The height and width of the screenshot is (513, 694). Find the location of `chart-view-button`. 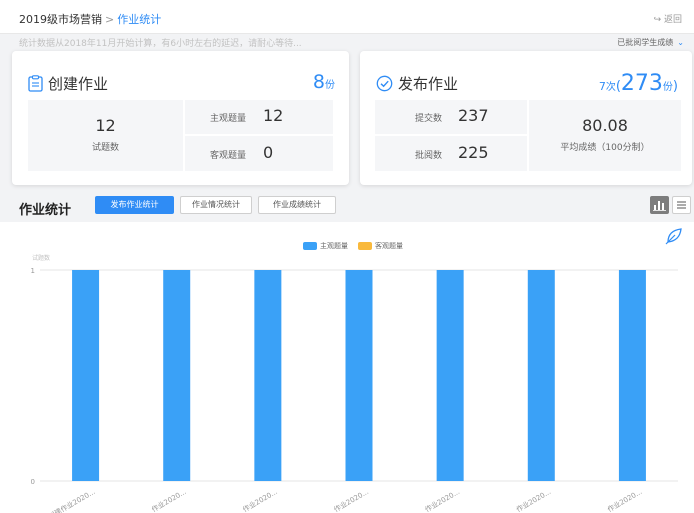

chart-view-button is located at coordinates (659, 205).